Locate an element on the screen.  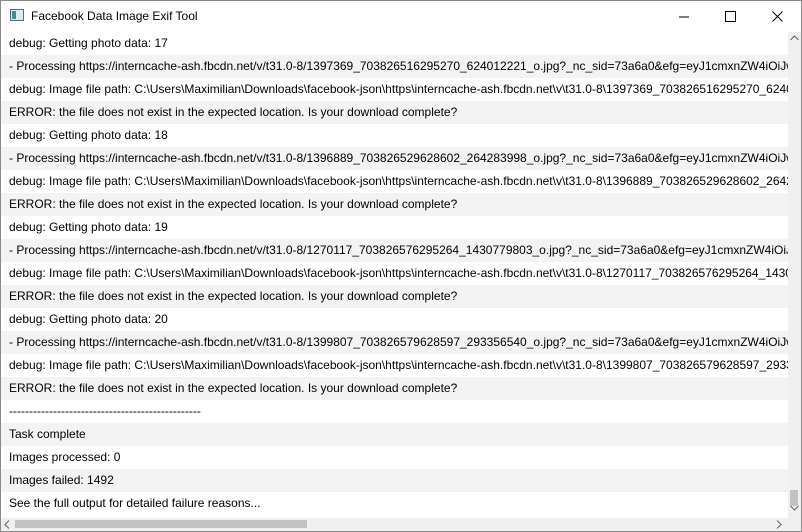
close-button is located at coordinates (778, 16).